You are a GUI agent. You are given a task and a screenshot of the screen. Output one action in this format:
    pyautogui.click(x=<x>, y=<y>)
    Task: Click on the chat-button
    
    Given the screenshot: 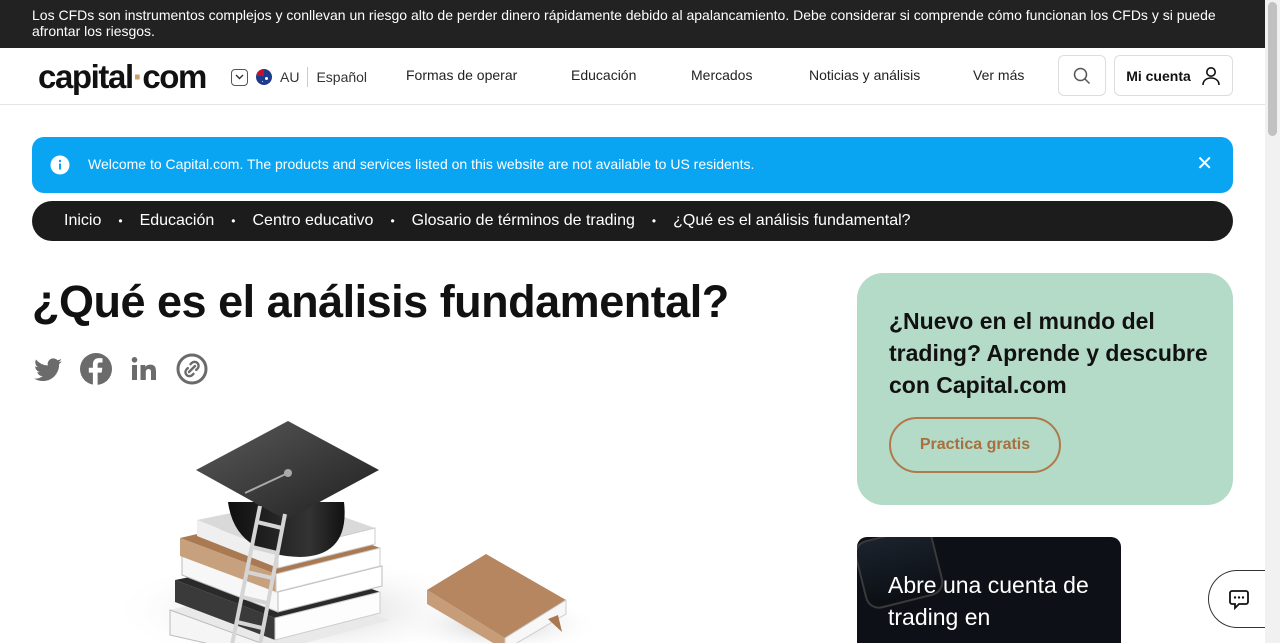 What is the action you would take?
    pyautogui.click(x=1238, y=599)
    